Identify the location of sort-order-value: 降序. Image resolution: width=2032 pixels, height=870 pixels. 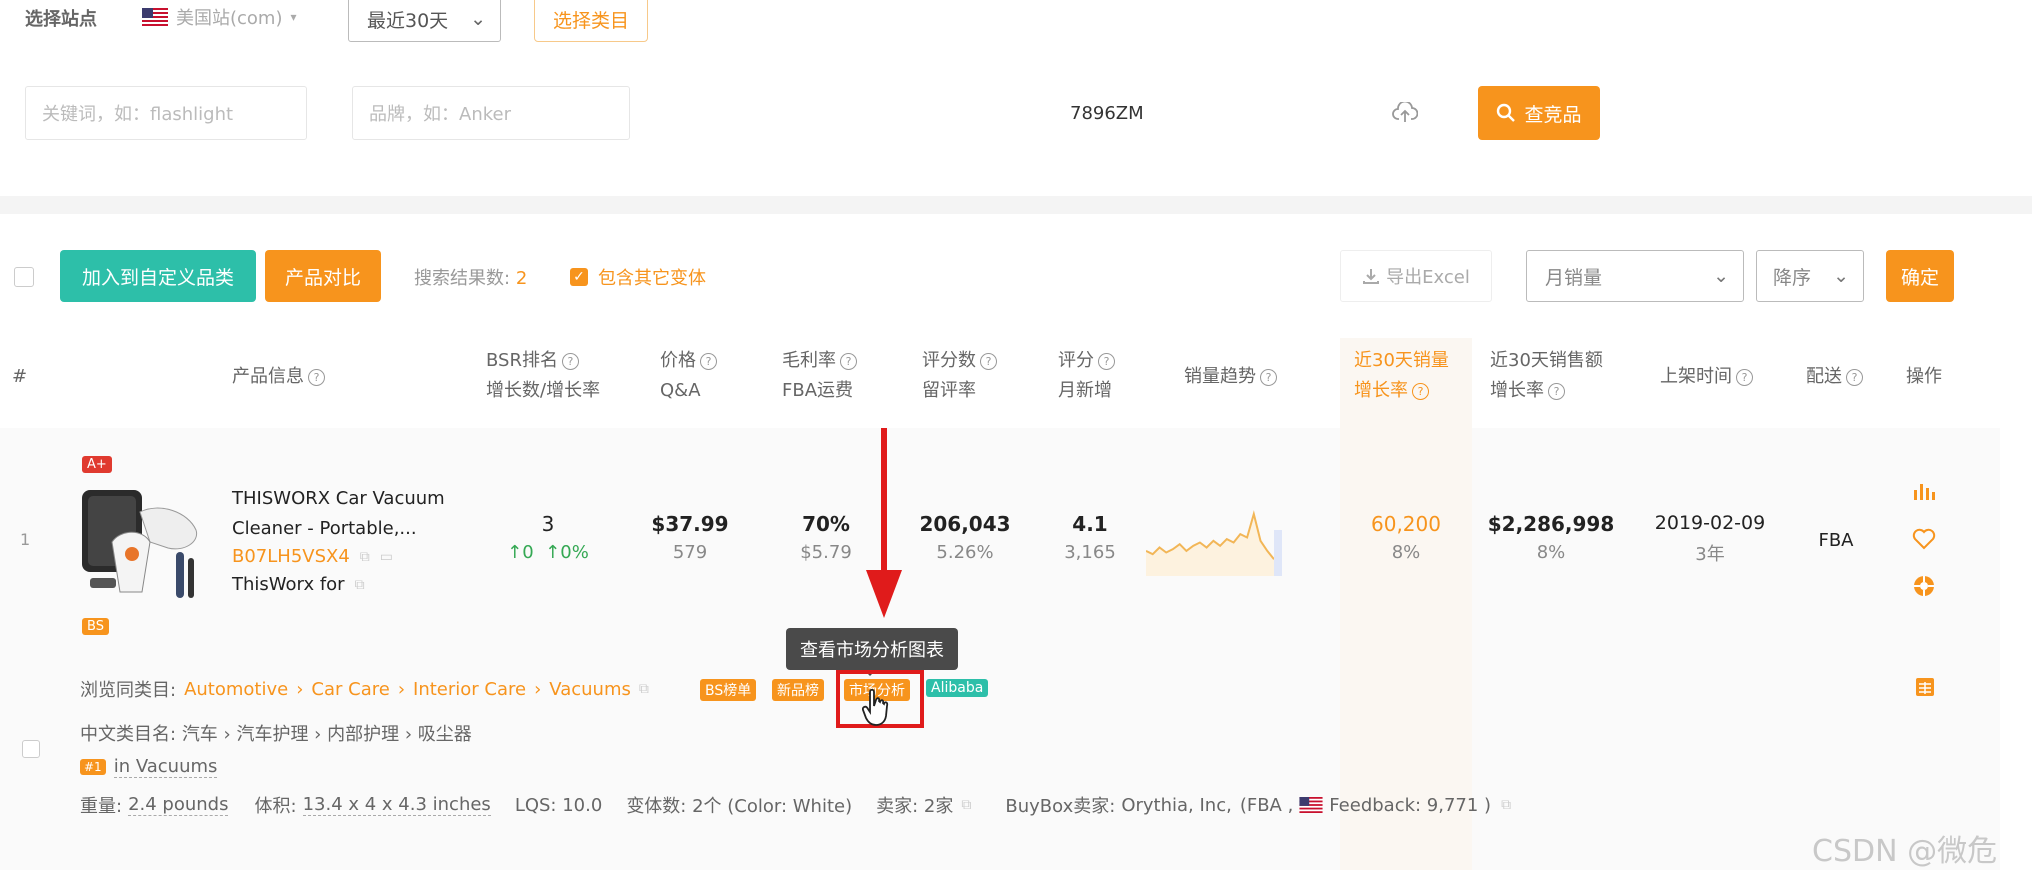
(1792, 277).